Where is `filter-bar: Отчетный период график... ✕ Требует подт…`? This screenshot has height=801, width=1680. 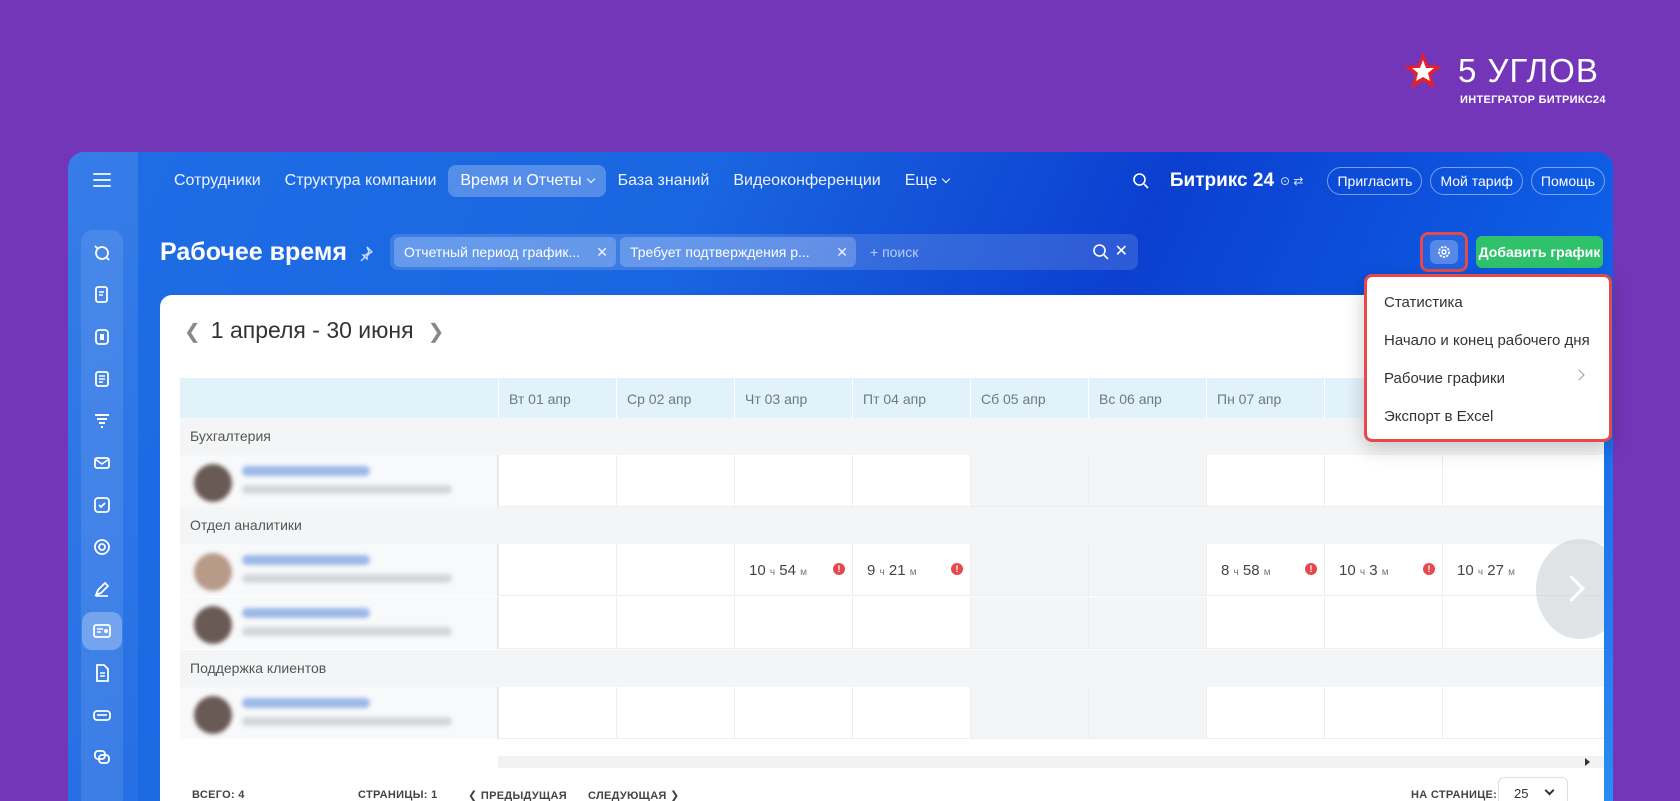 filter-bar: Отчетный период график... ✕ Требует подт… is located at coordinates (764, 252).